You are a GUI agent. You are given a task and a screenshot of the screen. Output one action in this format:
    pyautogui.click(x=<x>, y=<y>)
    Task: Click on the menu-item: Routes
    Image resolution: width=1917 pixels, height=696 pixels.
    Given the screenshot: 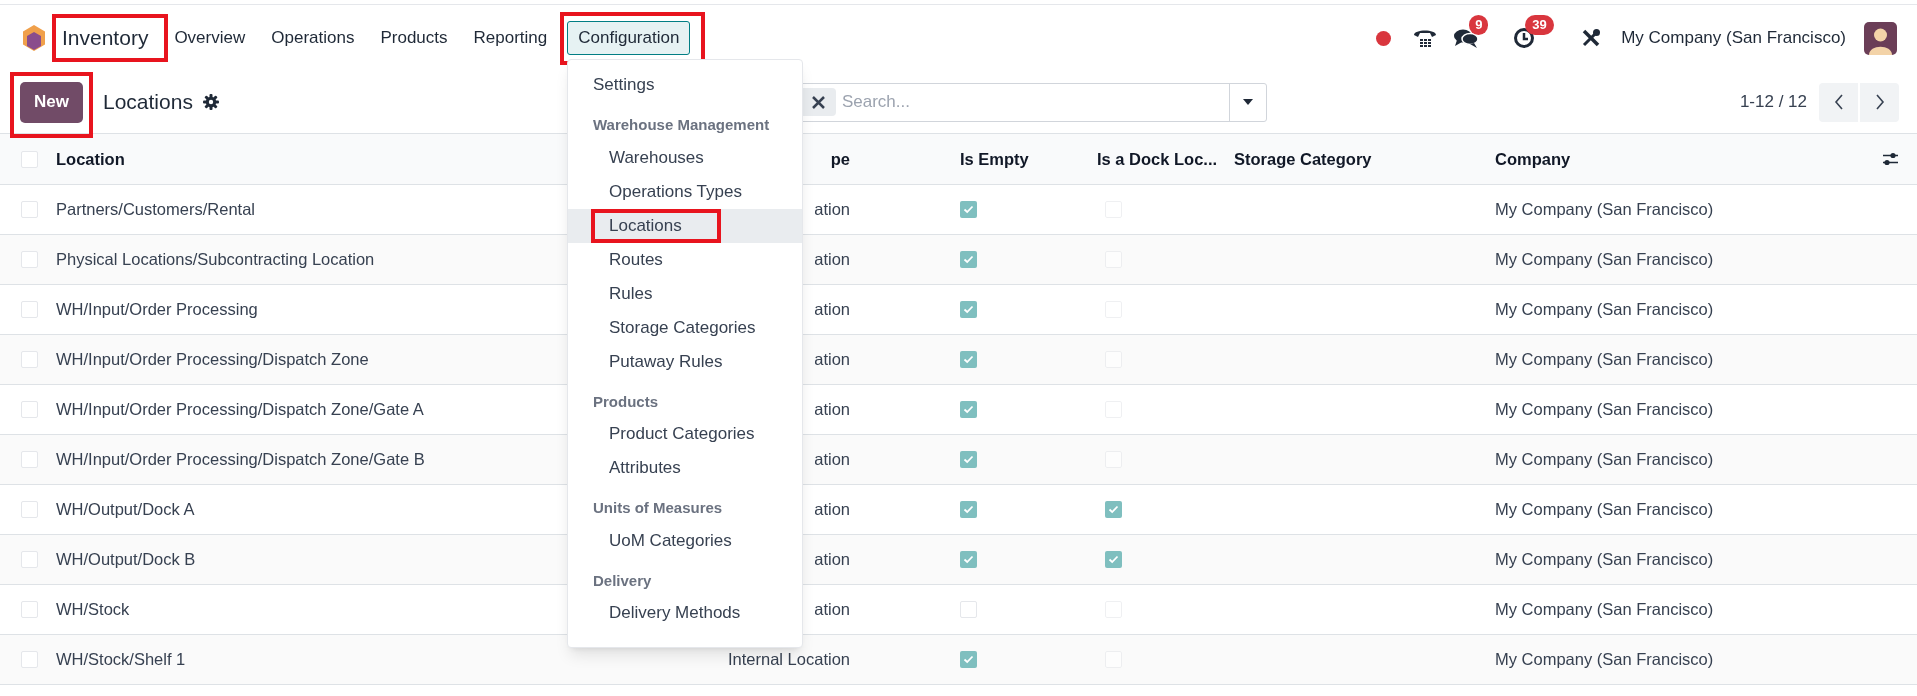 What is the action you would take?
    pyautogui.click(x=685, y=259)
    